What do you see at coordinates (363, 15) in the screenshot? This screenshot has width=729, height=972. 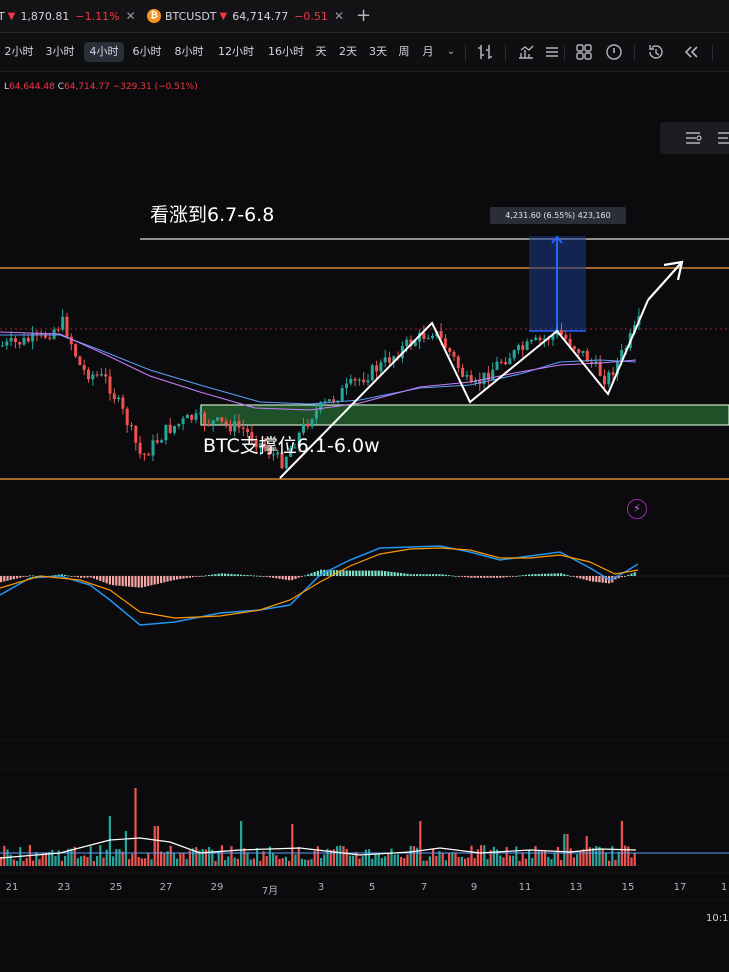 I see `add-tab-icon: +` at bounding box center [363, 15].